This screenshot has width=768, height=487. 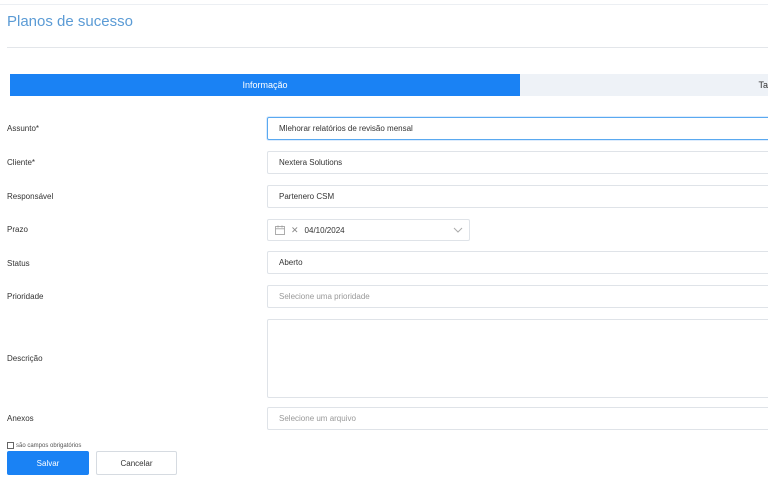 I want to click on subject-label: Assunto*, so click(x=23, y=128).